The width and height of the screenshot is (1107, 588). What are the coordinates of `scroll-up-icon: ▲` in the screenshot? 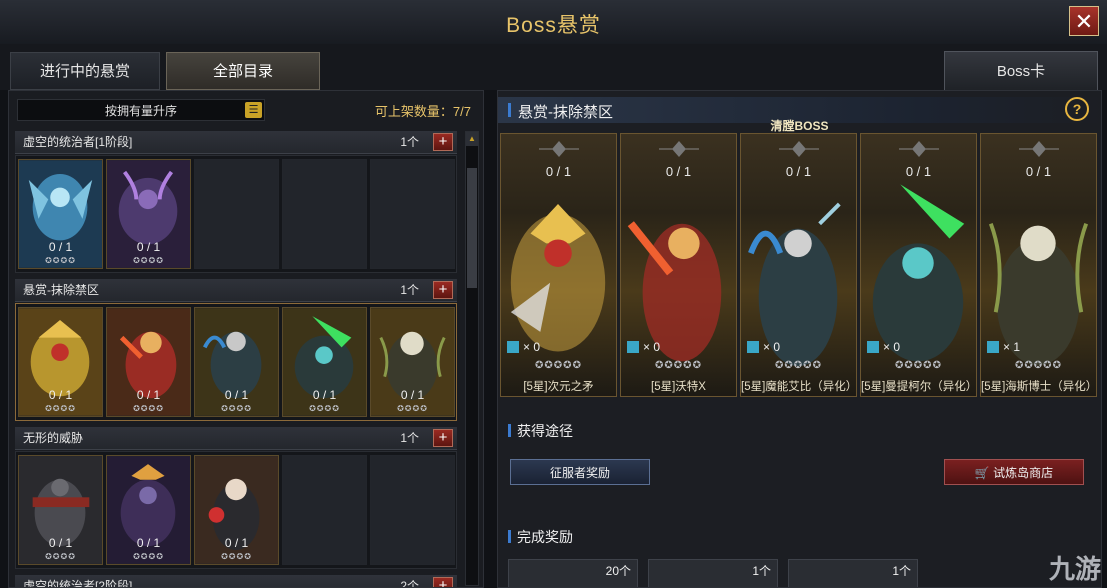 It's located at (472, 139).